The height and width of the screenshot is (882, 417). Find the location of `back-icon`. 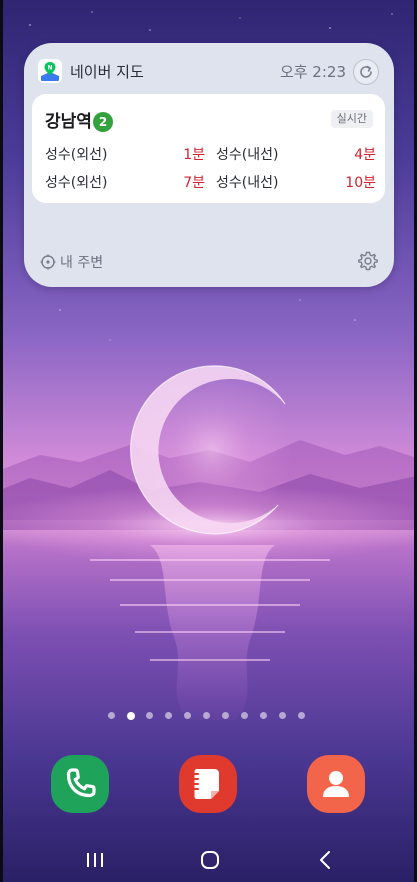

back-icon is located at coordinates (325, 860).